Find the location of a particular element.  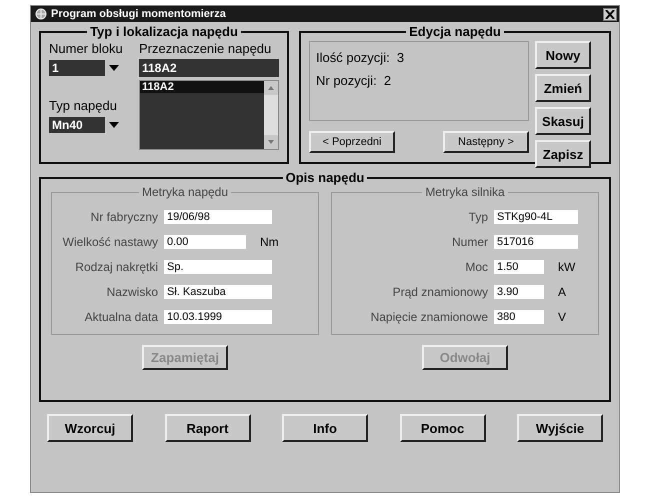

input-field: 380 is located at coordinates (519, 317).